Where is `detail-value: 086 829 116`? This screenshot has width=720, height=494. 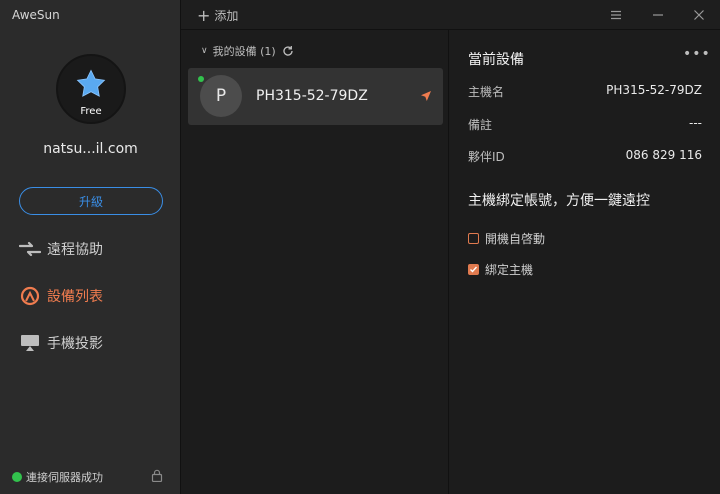 detail-value: 086 829 116 is located at coordinates (663, 155).